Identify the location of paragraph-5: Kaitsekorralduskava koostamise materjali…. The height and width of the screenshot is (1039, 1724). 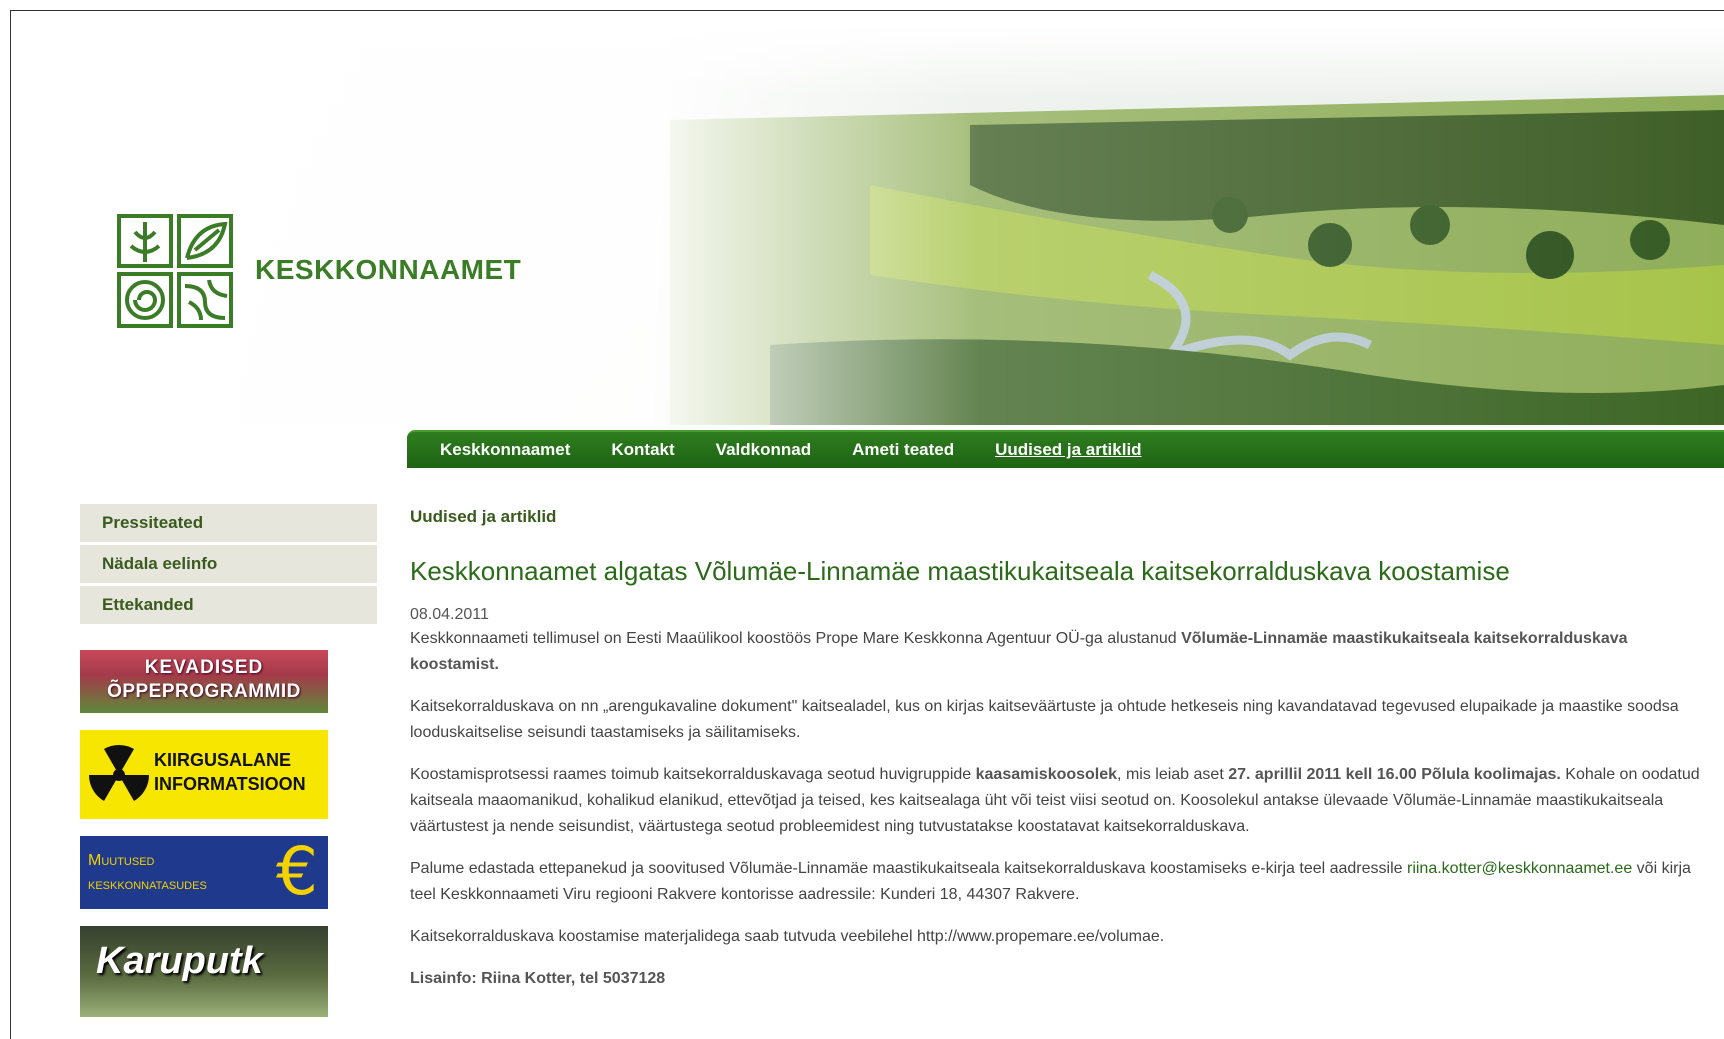
(787, 936).